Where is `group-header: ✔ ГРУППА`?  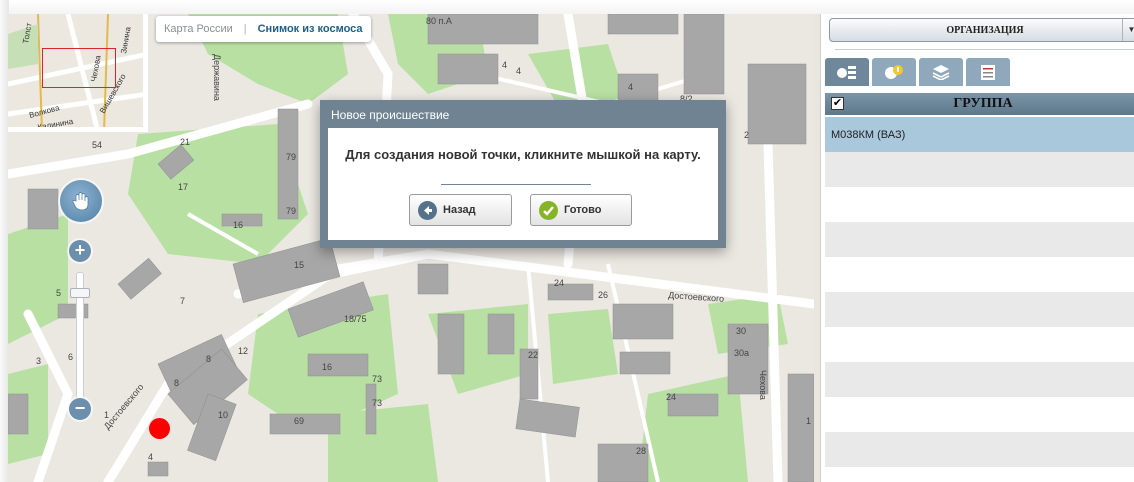 group-header: ✔ ГРУППА is located at coordinates (979, 104).